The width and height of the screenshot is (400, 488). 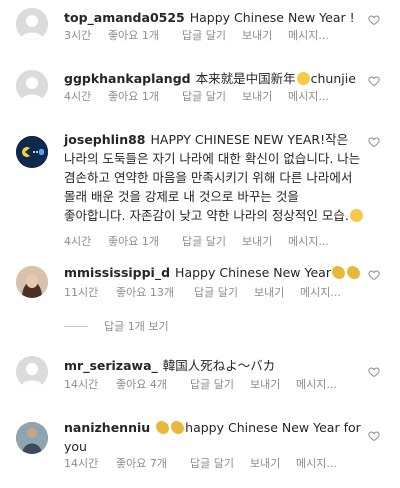 What do you see at coordinates (333, 78) in the screenshot?
I see `comment-body-suffix: chunjie` at bounding box center [333, 78].